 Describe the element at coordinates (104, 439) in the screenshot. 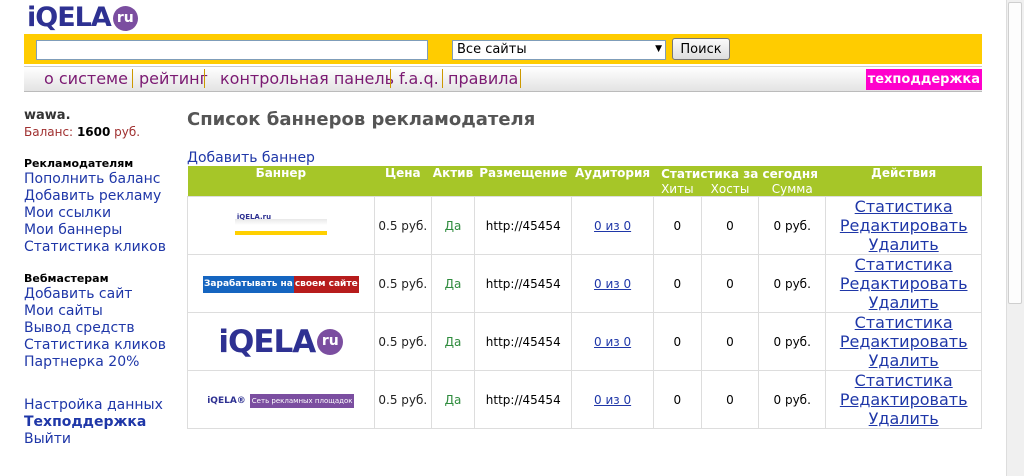

I see `sidebar-link-logout: Выйти` at that location.